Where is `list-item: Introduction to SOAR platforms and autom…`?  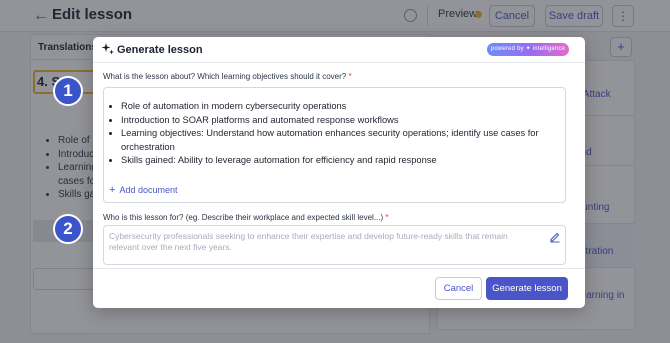 list-item: Introduction to SOAR platforms and autom… is located at coordinates (336, 121).